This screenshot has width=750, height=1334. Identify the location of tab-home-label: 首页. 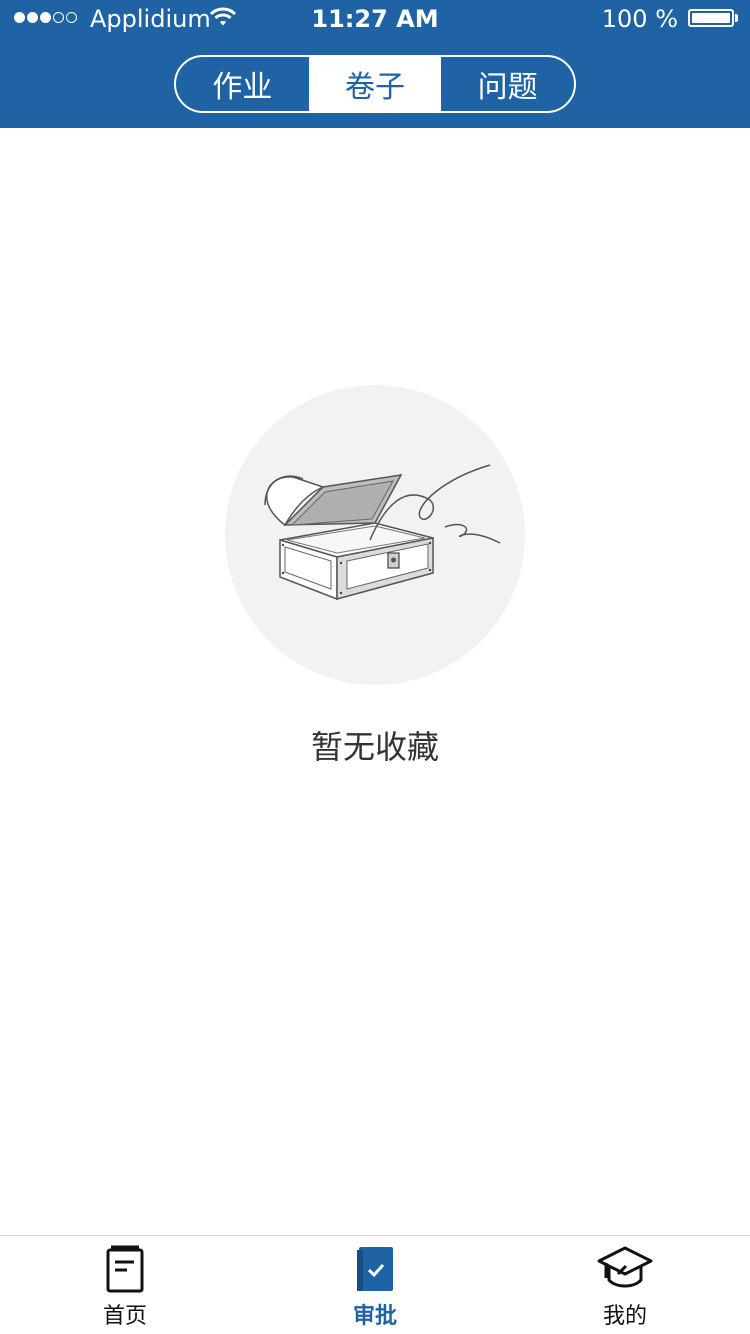
(124, 1316).